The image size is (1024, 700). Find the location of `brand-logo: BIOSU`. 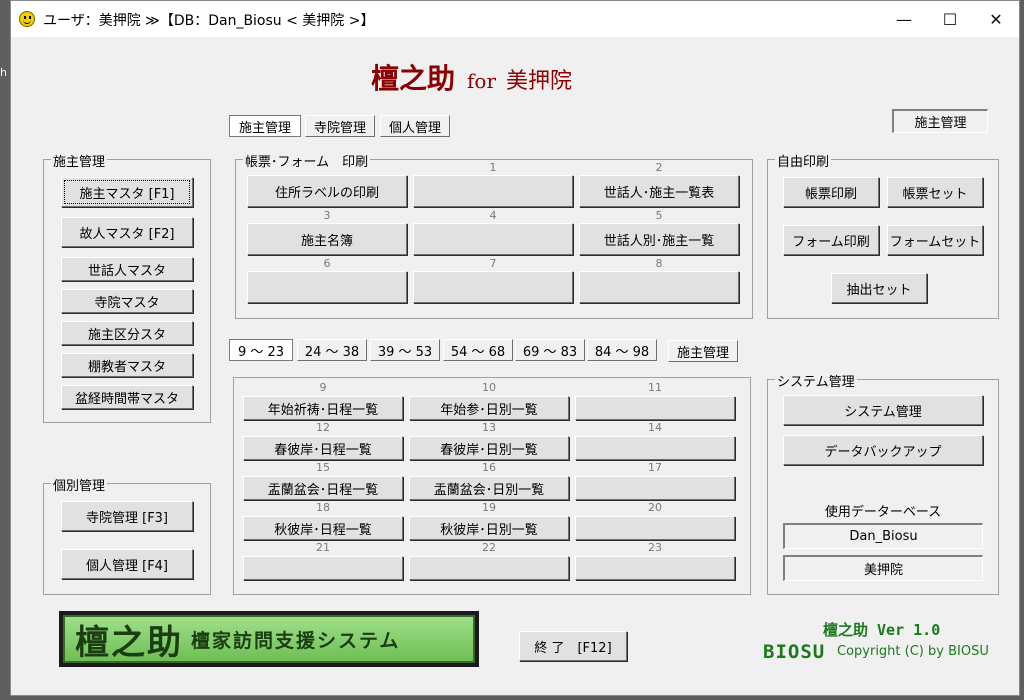

brand-logo: BIOSU is located at coordinates (794, 652).